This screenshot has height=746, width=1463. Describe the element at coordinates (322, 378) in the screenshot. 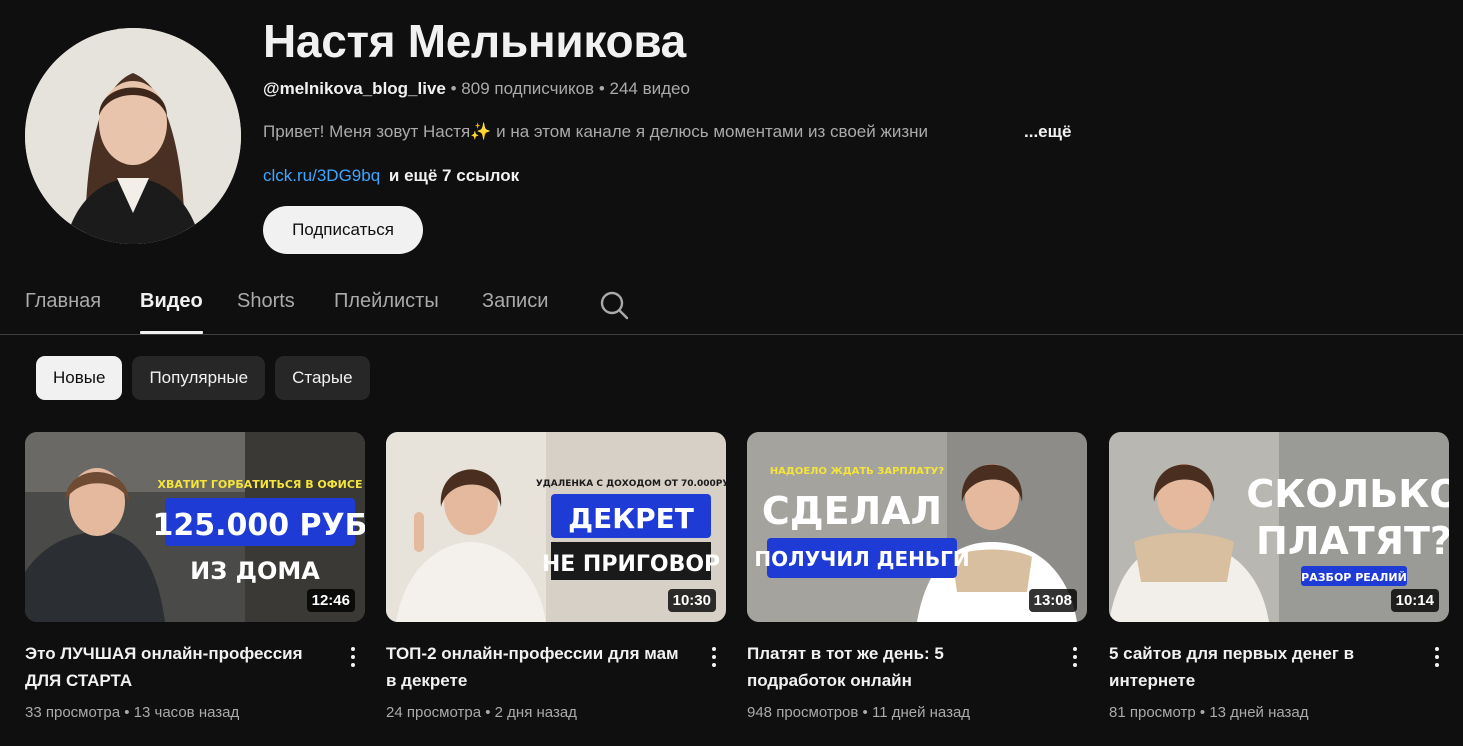

I see `chip-oldest: Старые` at that location.